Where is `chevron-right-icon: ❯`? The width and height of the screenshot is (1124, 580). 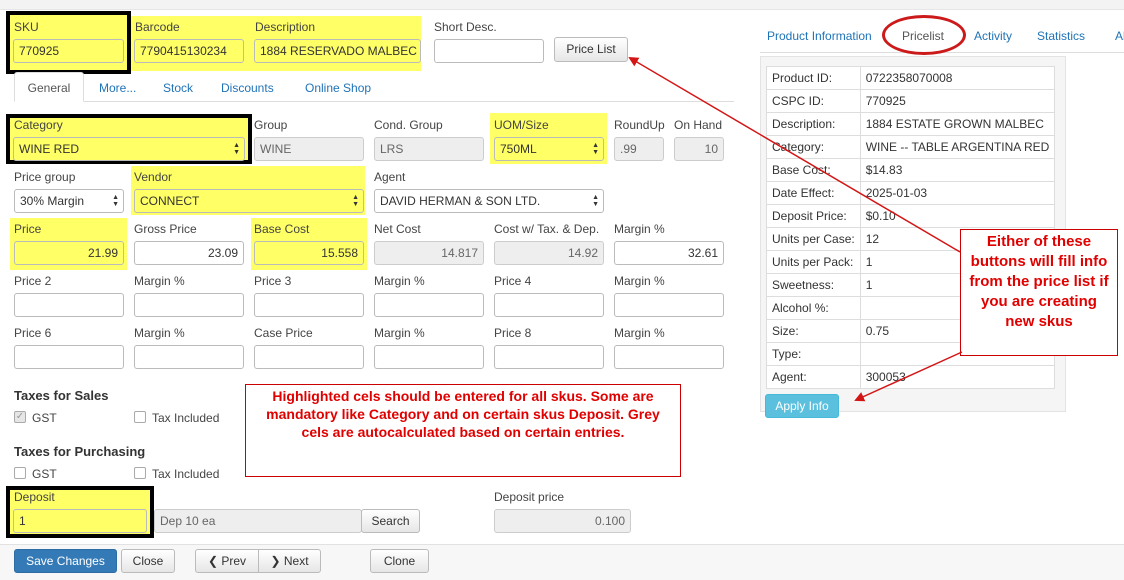
chevron-right-icon: ❯ is located at coordinates (275, 561).